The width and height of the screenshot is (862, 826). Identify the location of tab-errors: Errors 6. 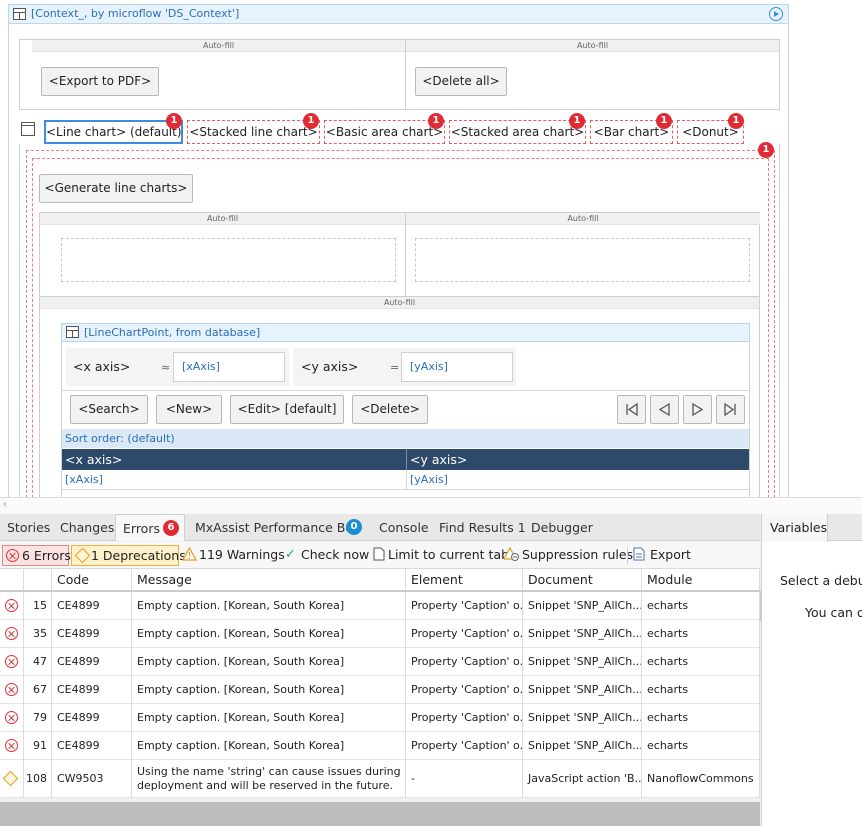
(150, 527).